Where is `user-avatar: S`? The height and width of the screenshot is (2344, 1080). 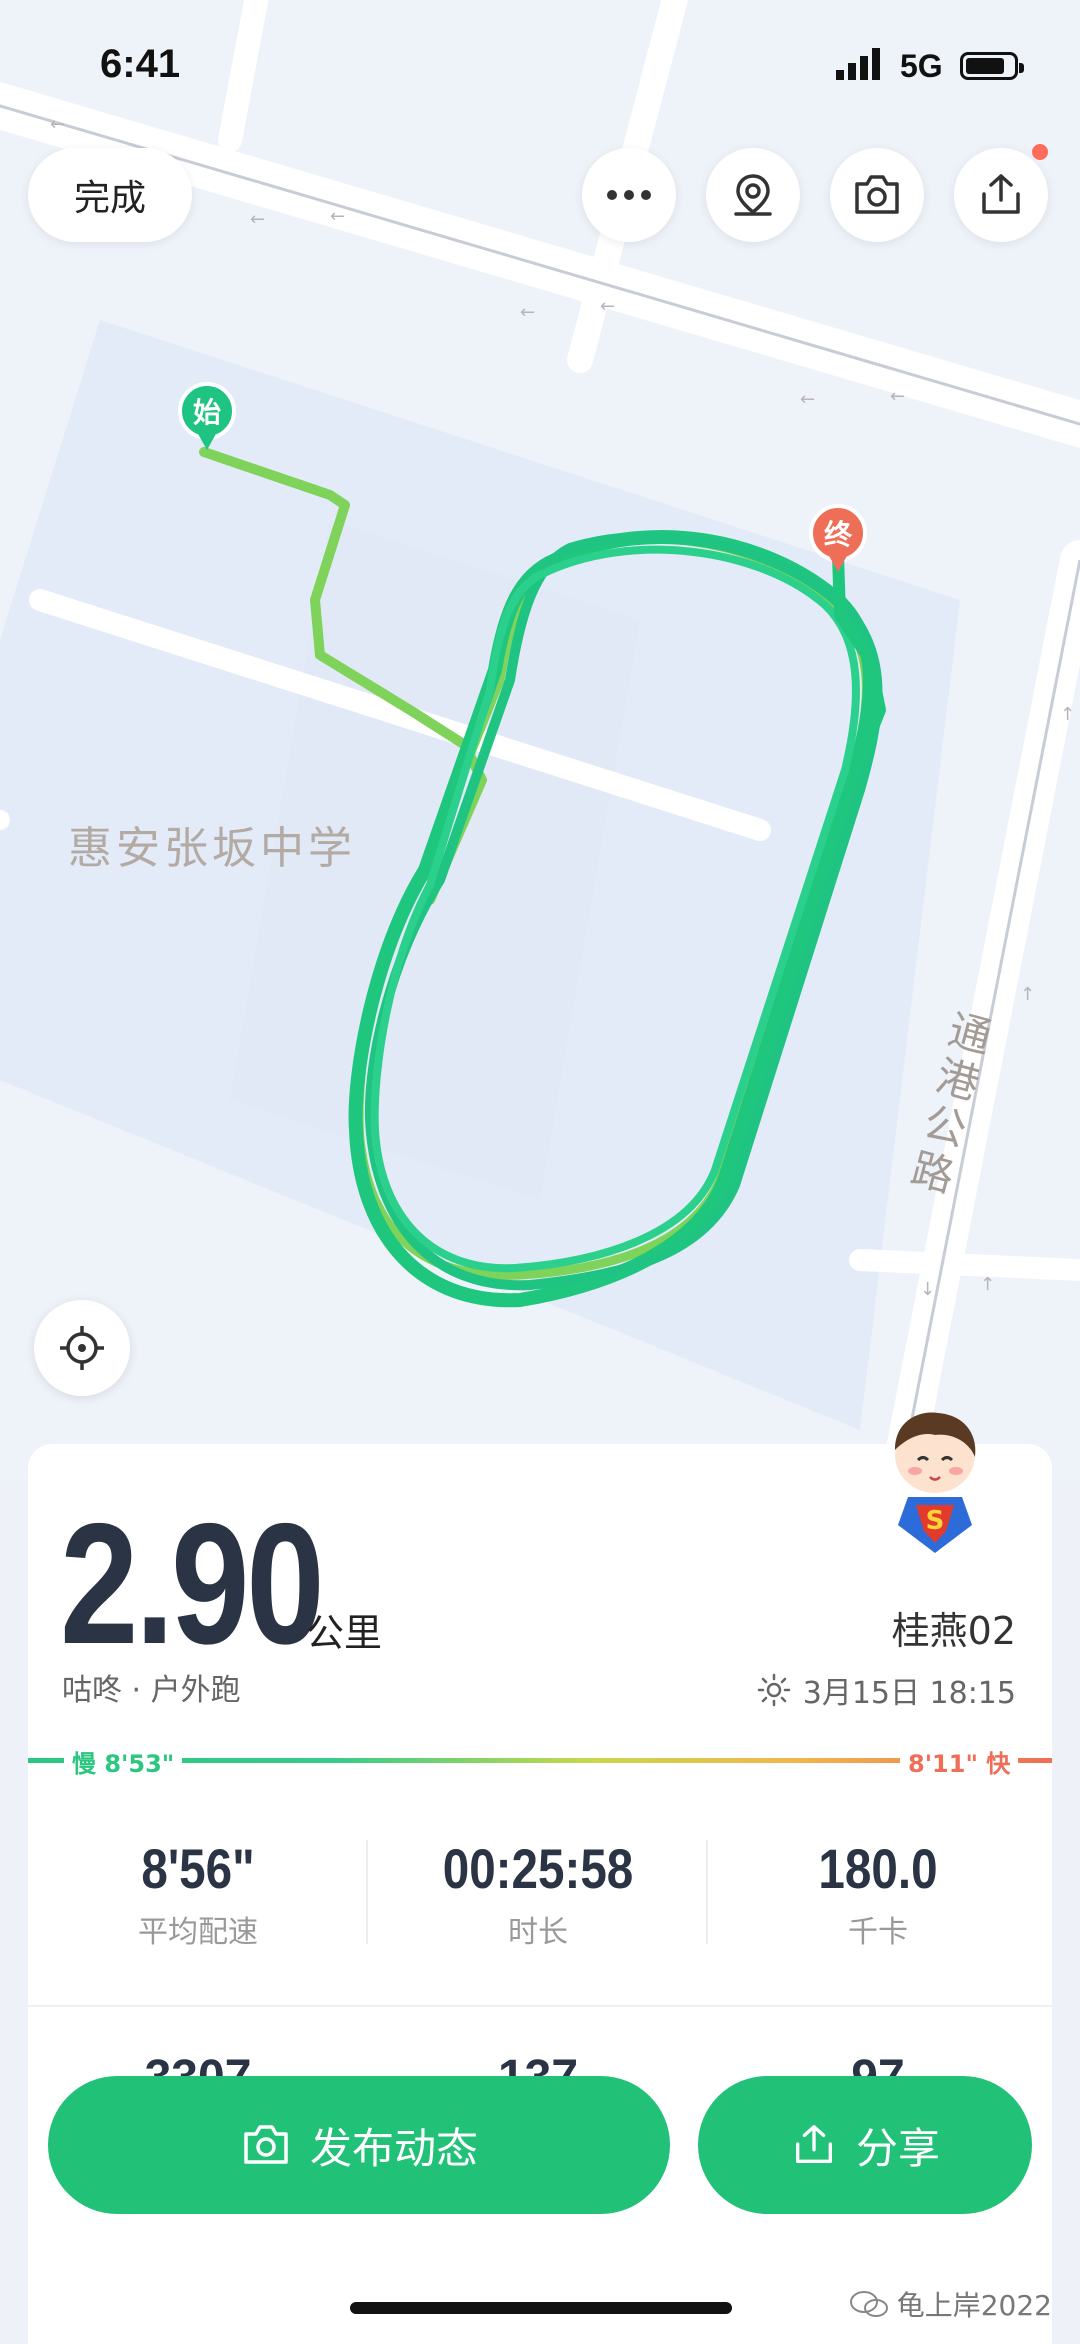
user-avatar: S is located at coordinates (935, 1480).